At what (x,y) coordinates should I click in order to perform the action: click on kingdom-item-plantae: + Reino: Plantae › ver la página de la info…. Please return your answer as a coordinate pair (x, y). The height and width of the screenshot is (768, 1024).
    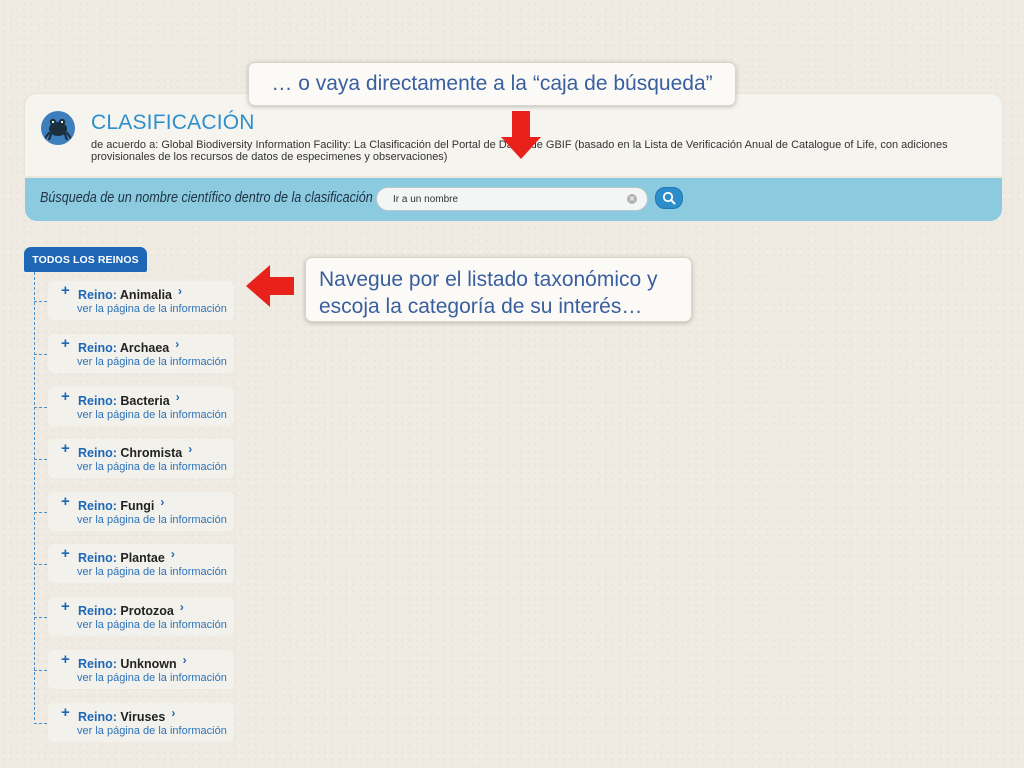
    Looking at the image, I should click on (134, 563).